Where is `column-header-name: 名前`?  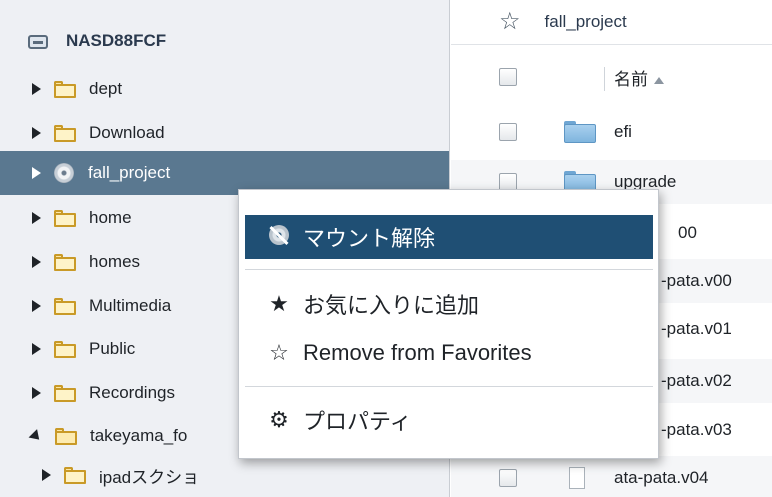
column-header-name: 名前 is located at coordinates (639, 77).